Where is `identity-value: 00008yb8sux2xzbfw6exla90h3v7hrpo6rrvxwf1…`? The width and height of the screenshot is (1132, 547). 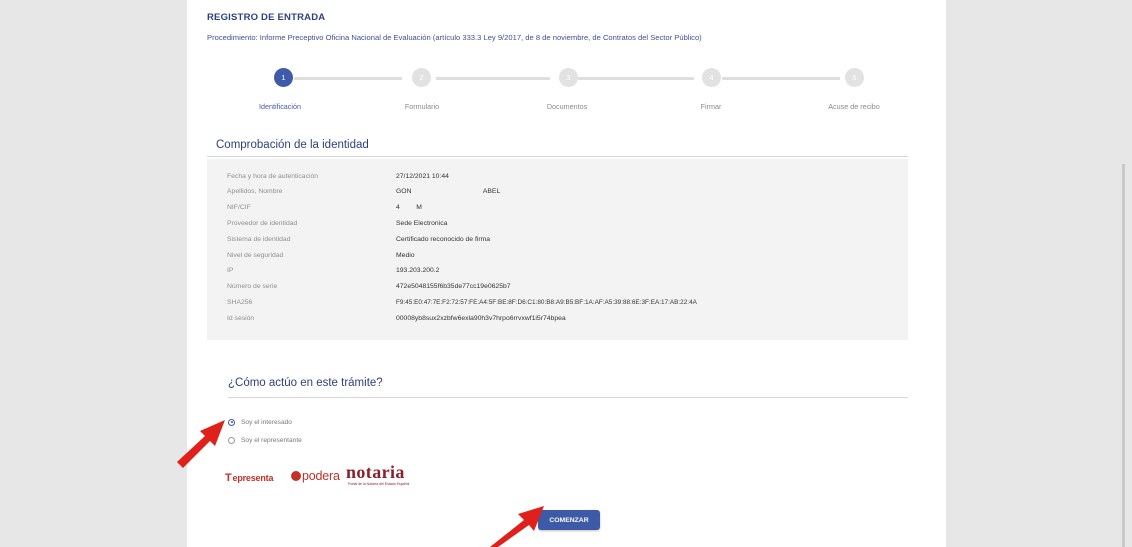
identity-value: 00008yb8sux2xzbfw6exla90h3v7hrpo6rrvxwf1… is located at coordinates (481, 318).